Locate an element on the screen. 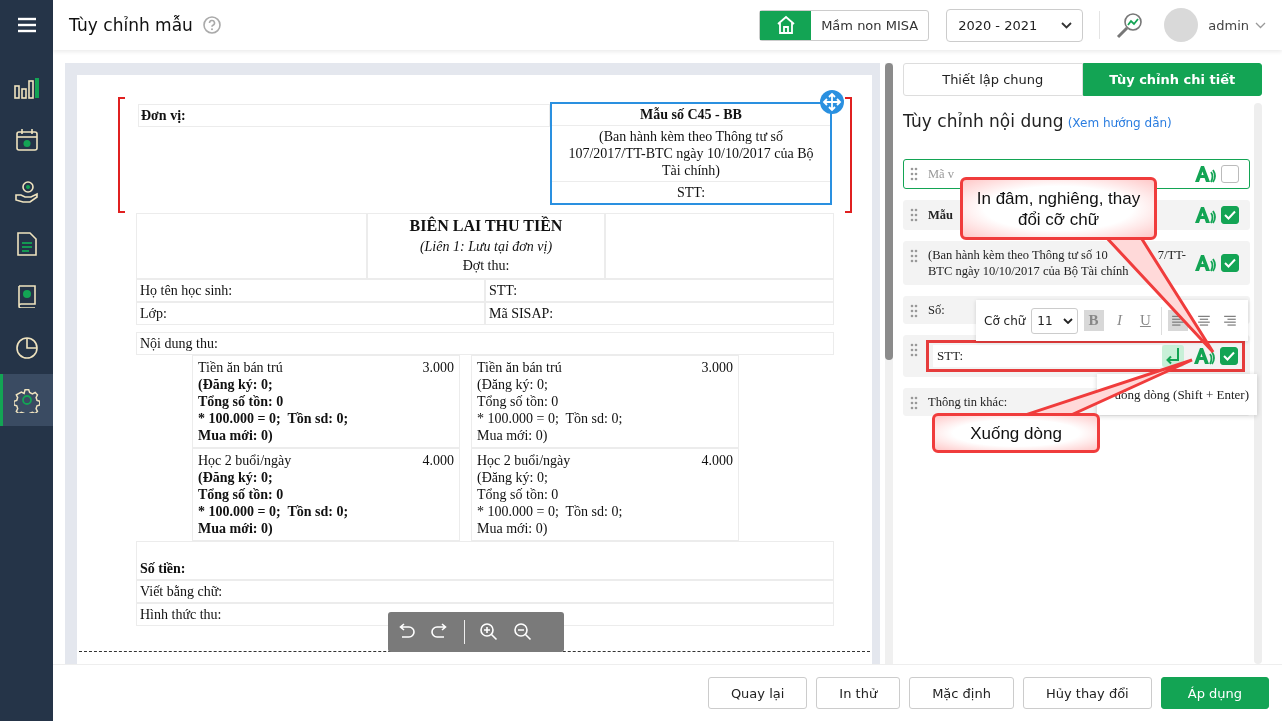  row-text: Mã v is located at coordinates (941, 174).